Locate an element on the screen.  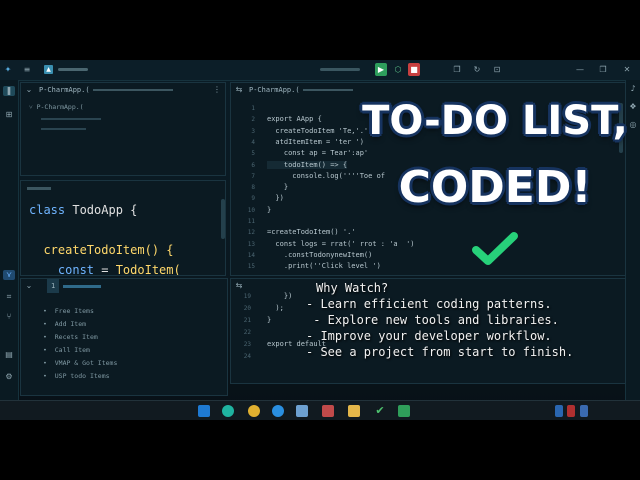
line-number: 22 is located at coordinates (247, 332).